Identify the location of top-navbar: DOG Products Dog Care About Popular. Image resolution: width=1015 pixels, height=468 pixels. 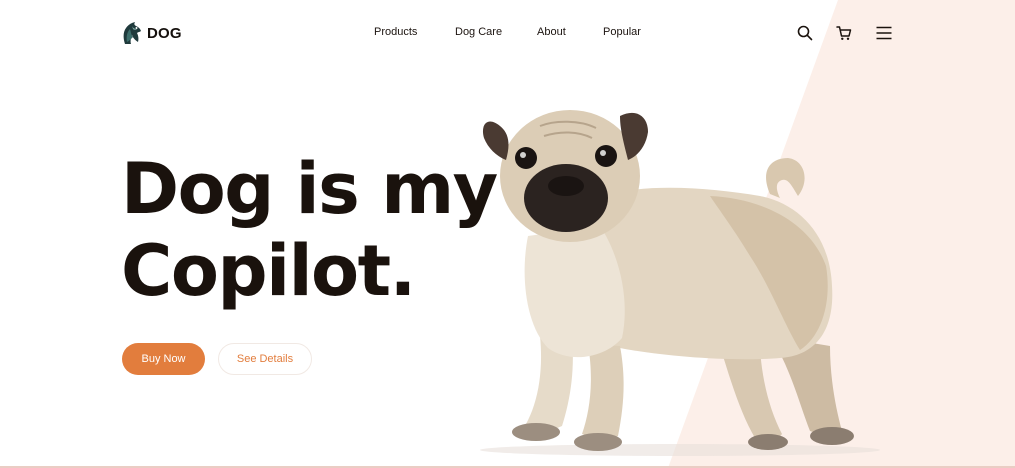
(507, 33).